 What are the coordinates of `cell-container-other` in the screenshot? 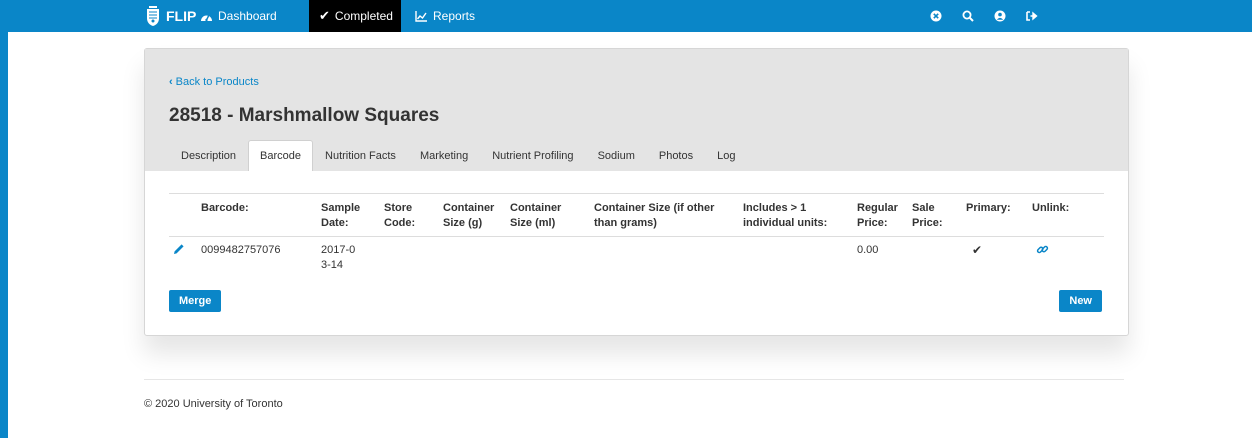 It's located at (664, 258).